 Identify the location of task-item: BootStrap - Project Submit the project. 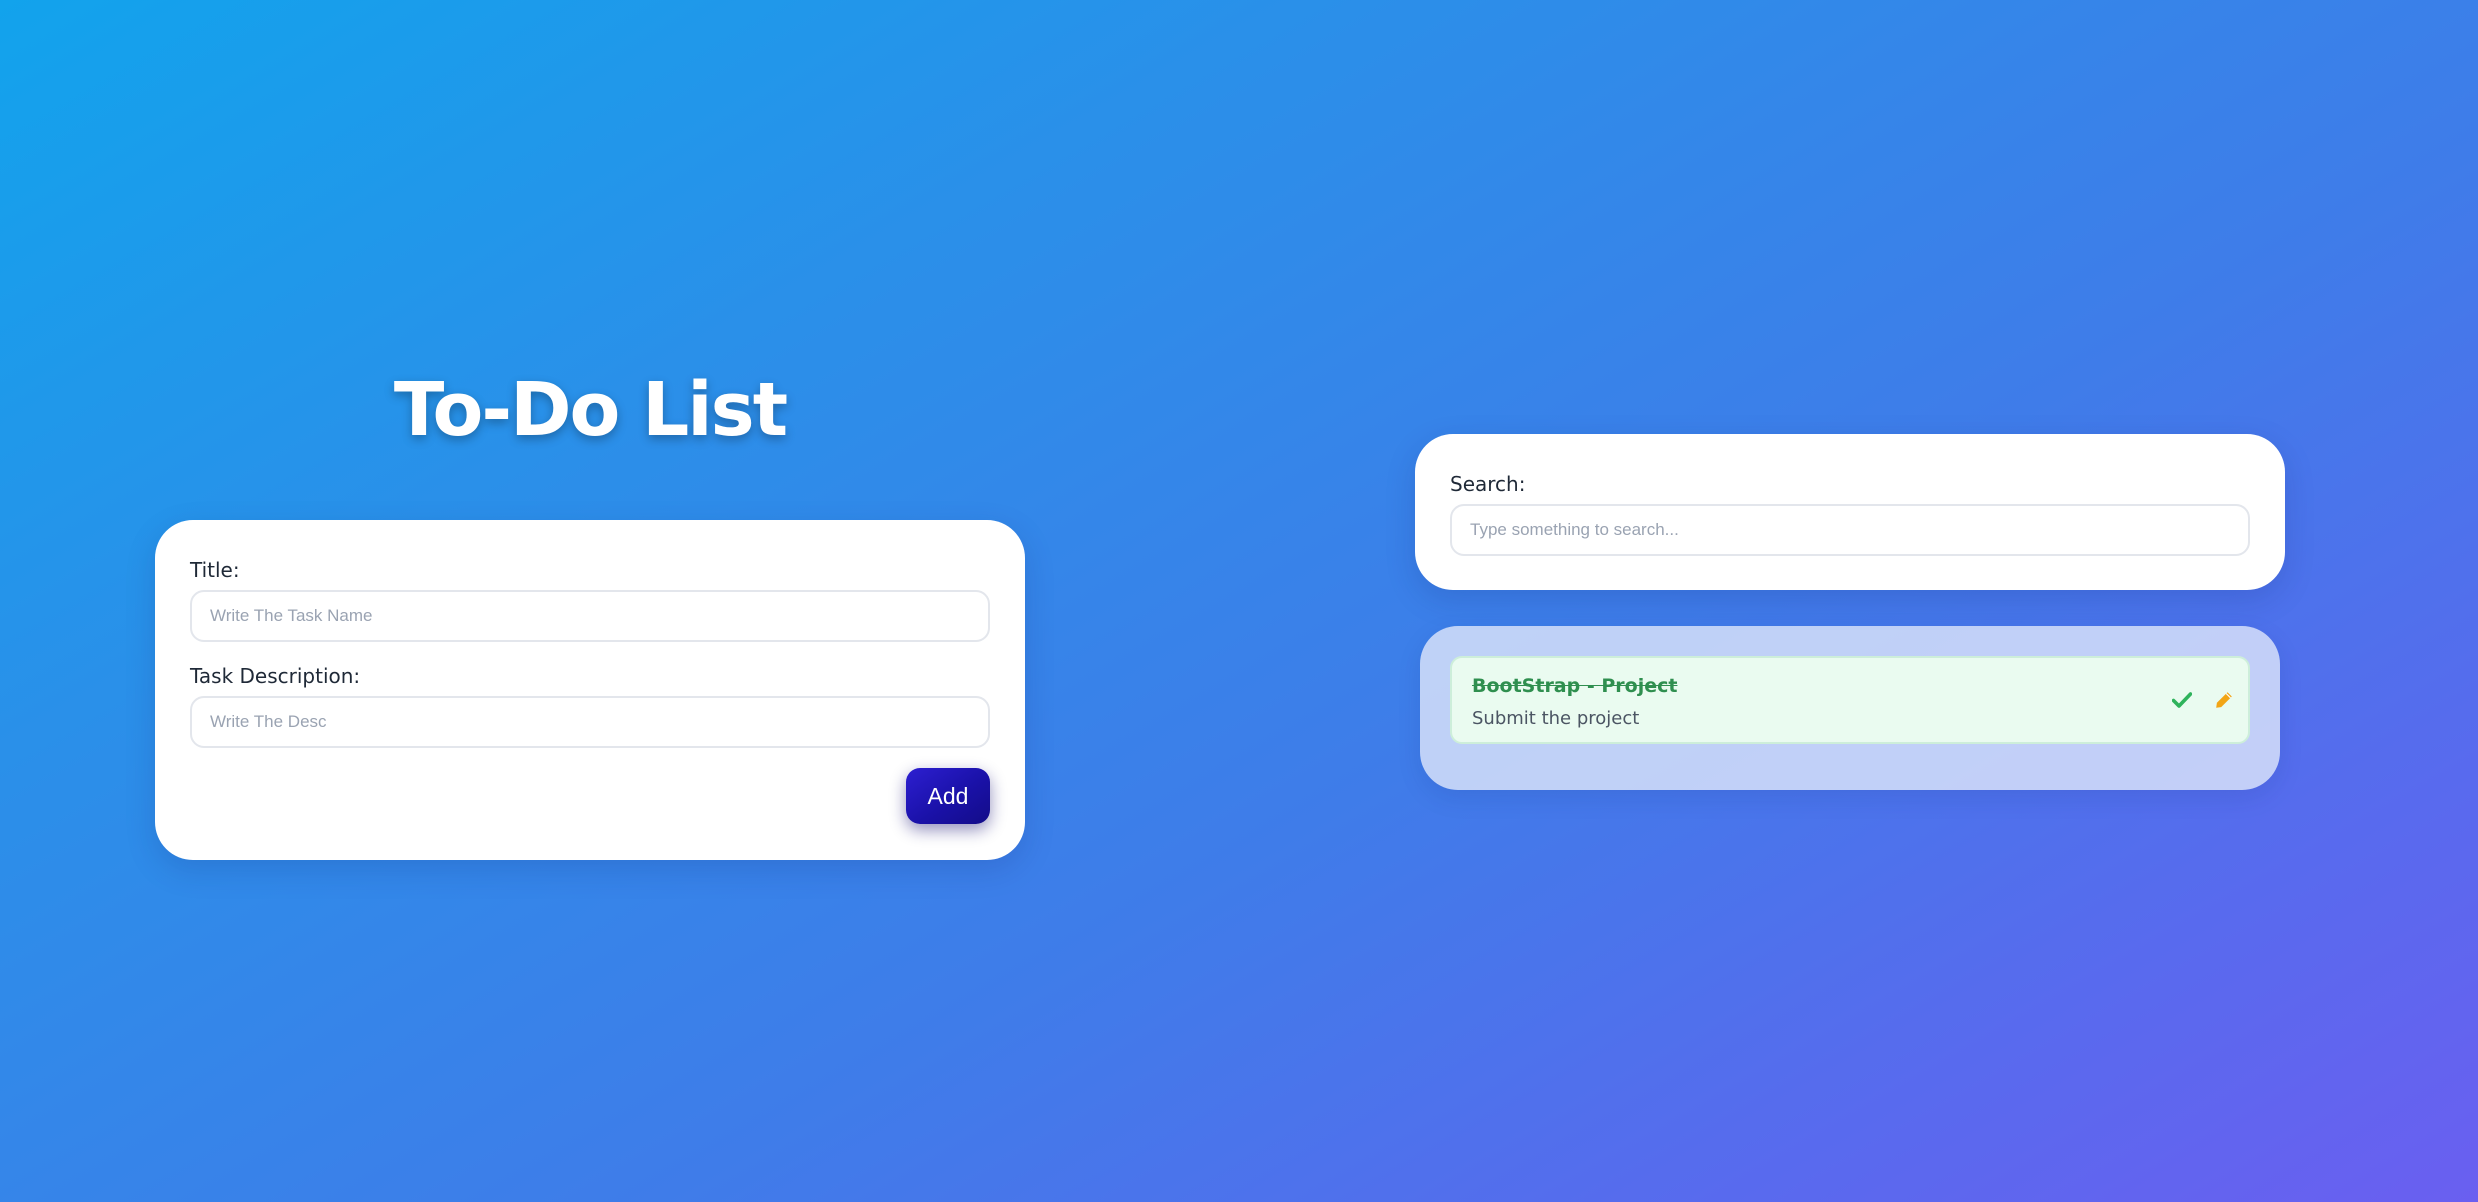
(1850, 700).